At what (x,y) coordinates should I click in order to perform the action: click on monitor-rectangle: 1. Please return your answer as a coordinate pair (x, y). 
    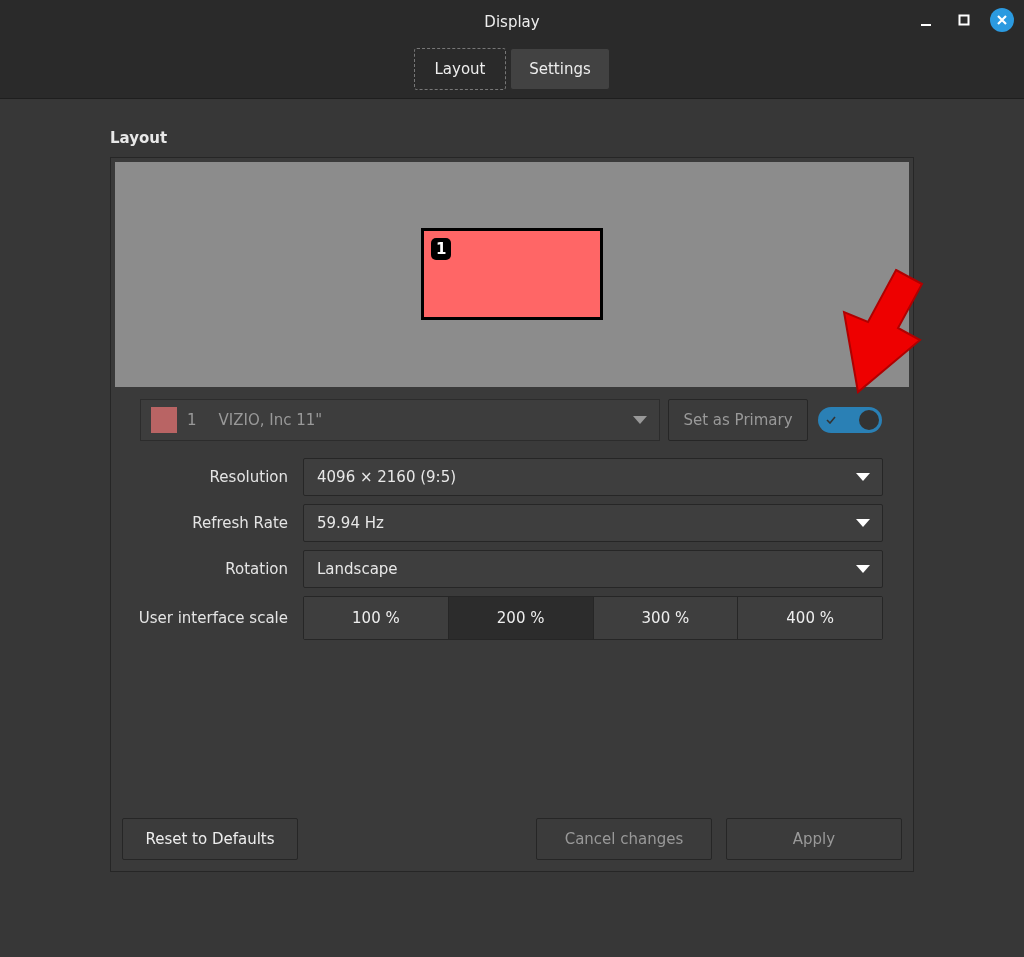
    Looking at the image, I should click on (512, 274).